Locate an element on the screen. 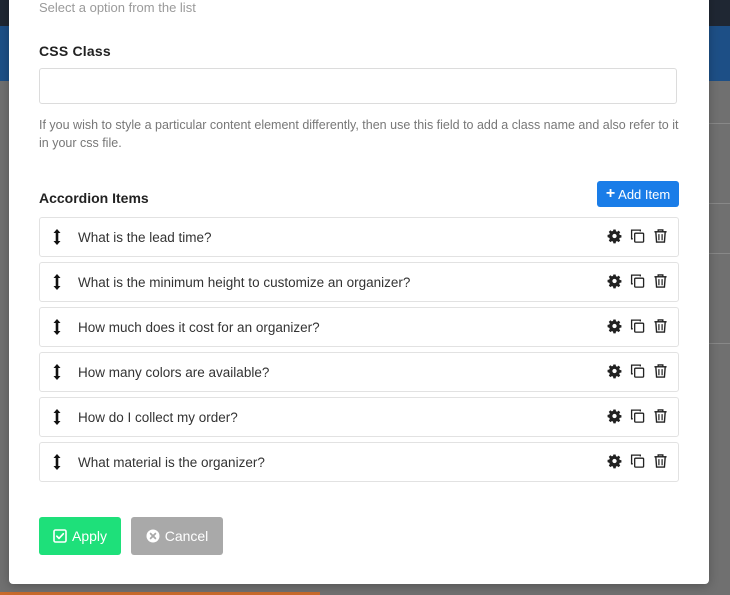  plus-icon: + is located at coordinates (610, 193).